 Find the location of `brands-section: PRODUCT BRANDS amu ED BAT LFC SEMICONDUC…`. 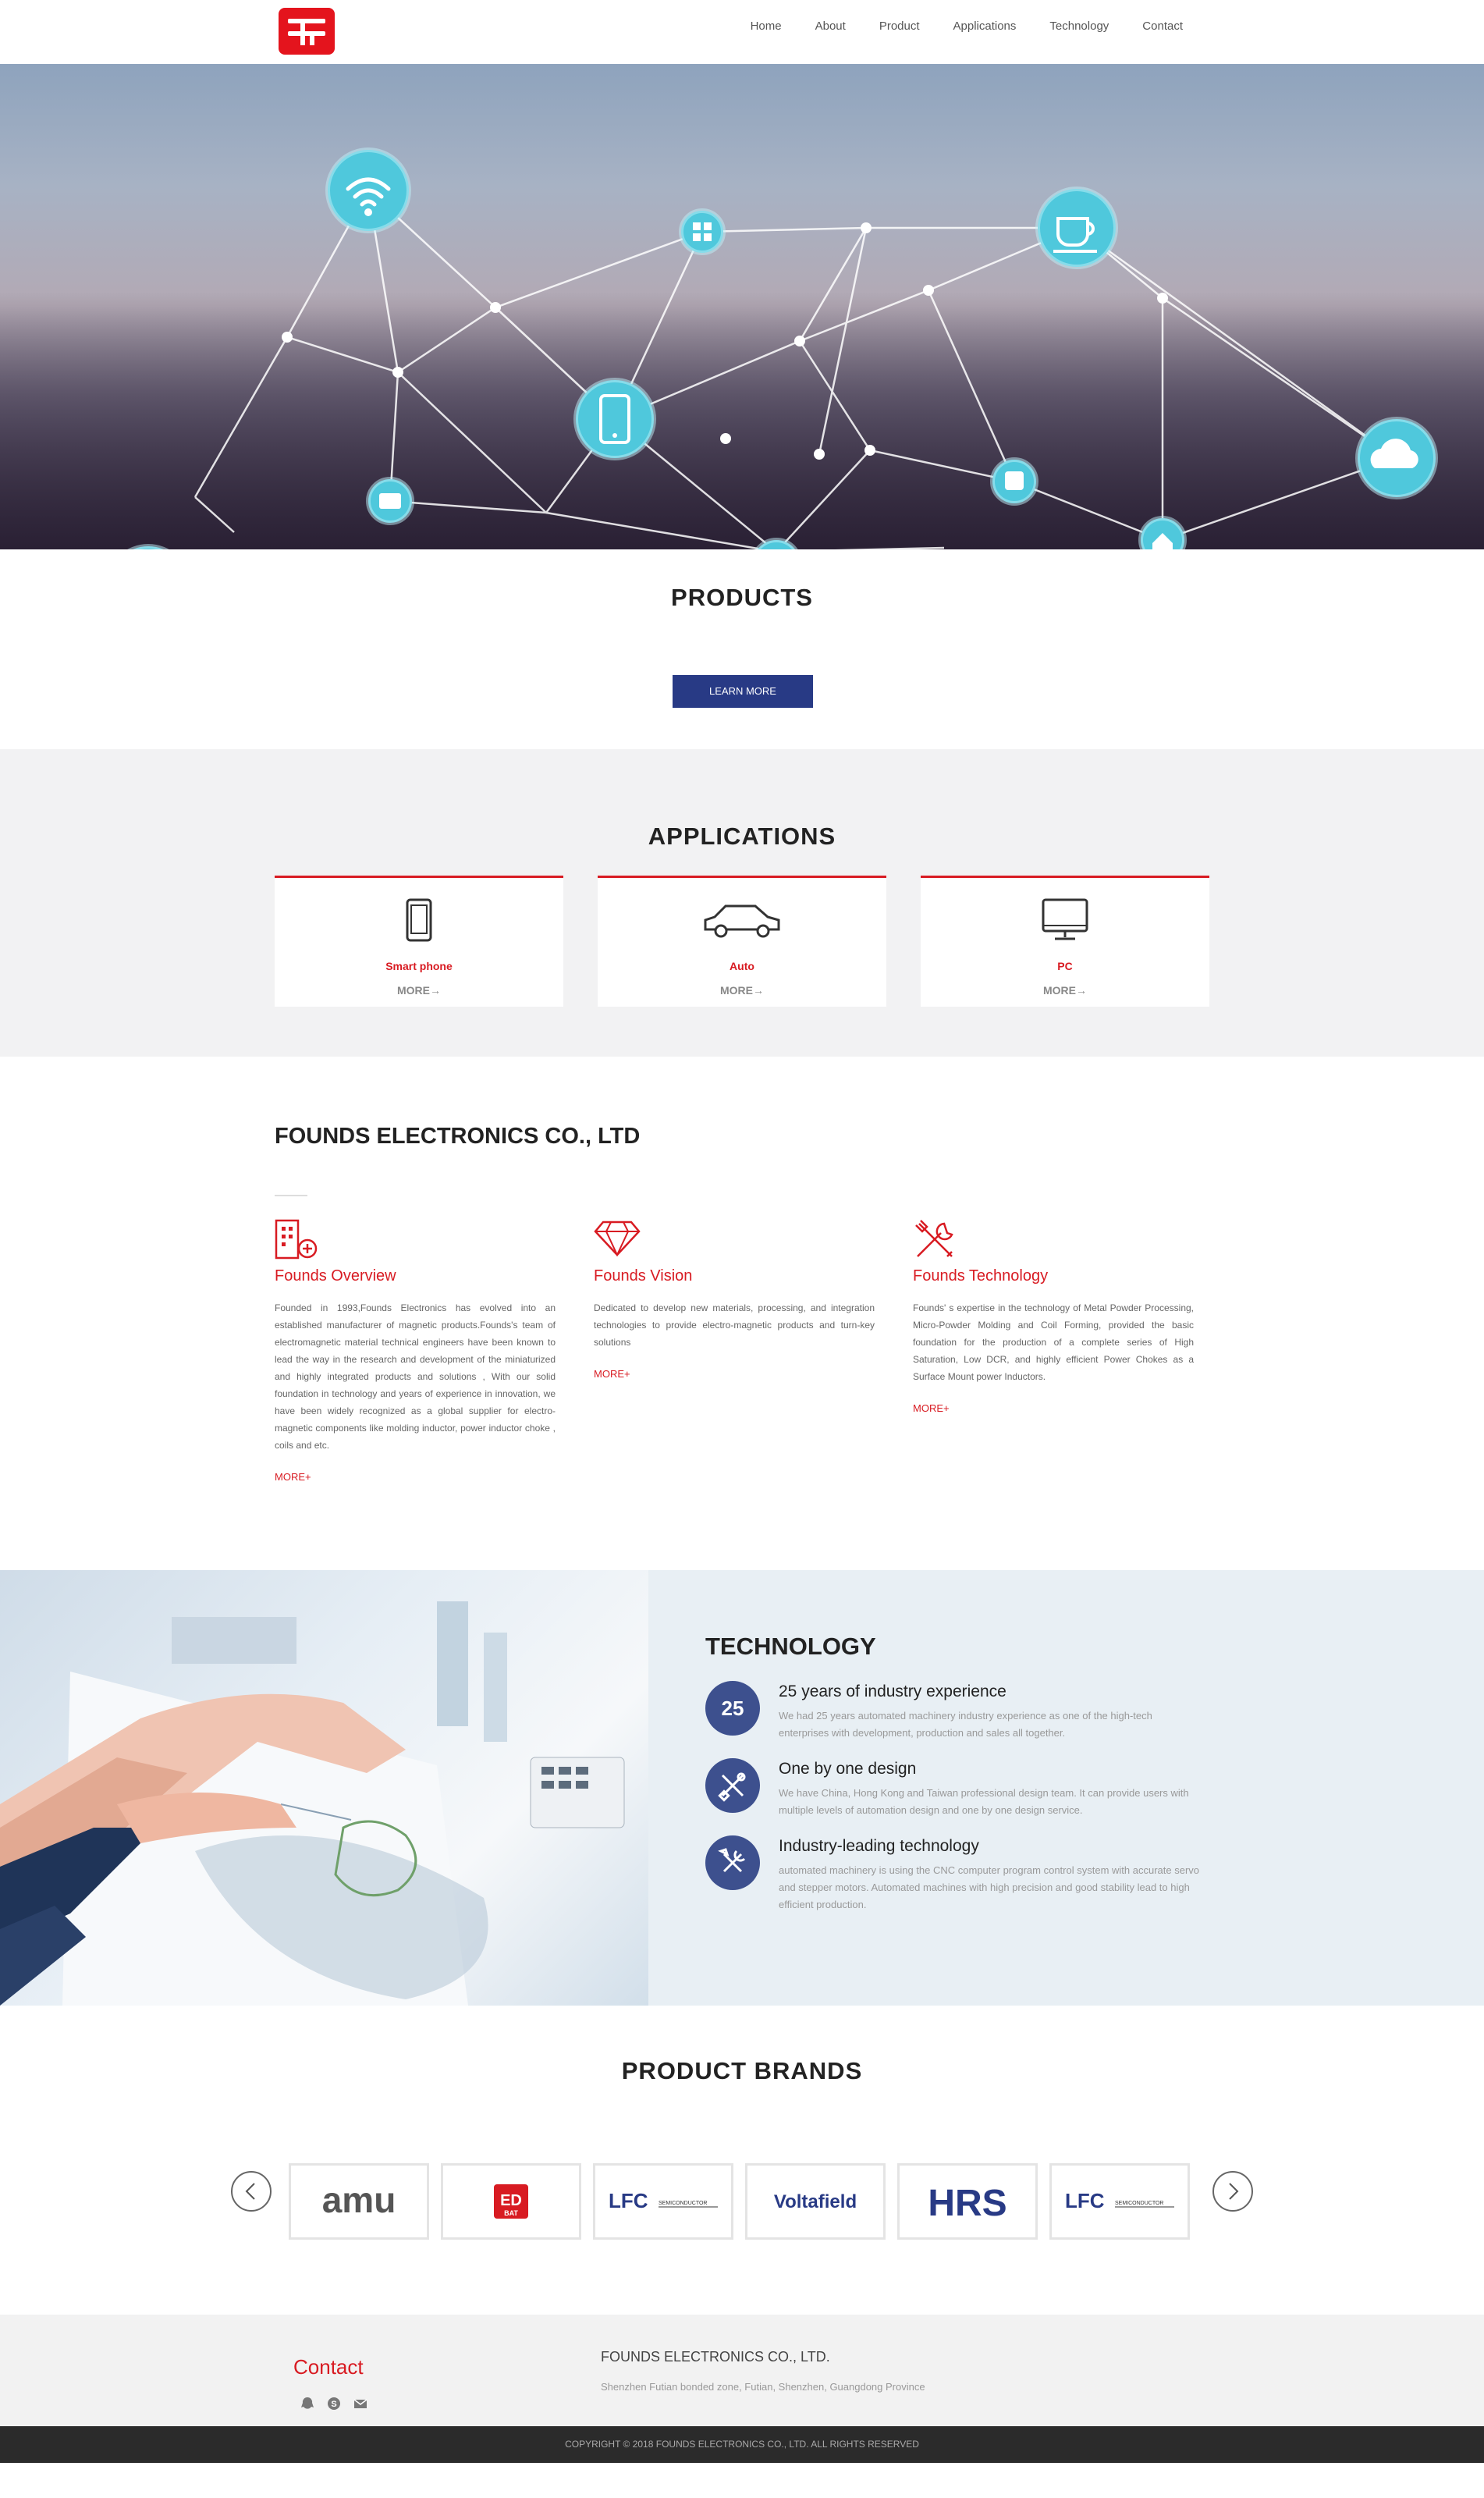

brands-section: PRODUCT BRANDS amu ED BAT LFC SEMICONDUC… is located at coordinates (742, 2160).